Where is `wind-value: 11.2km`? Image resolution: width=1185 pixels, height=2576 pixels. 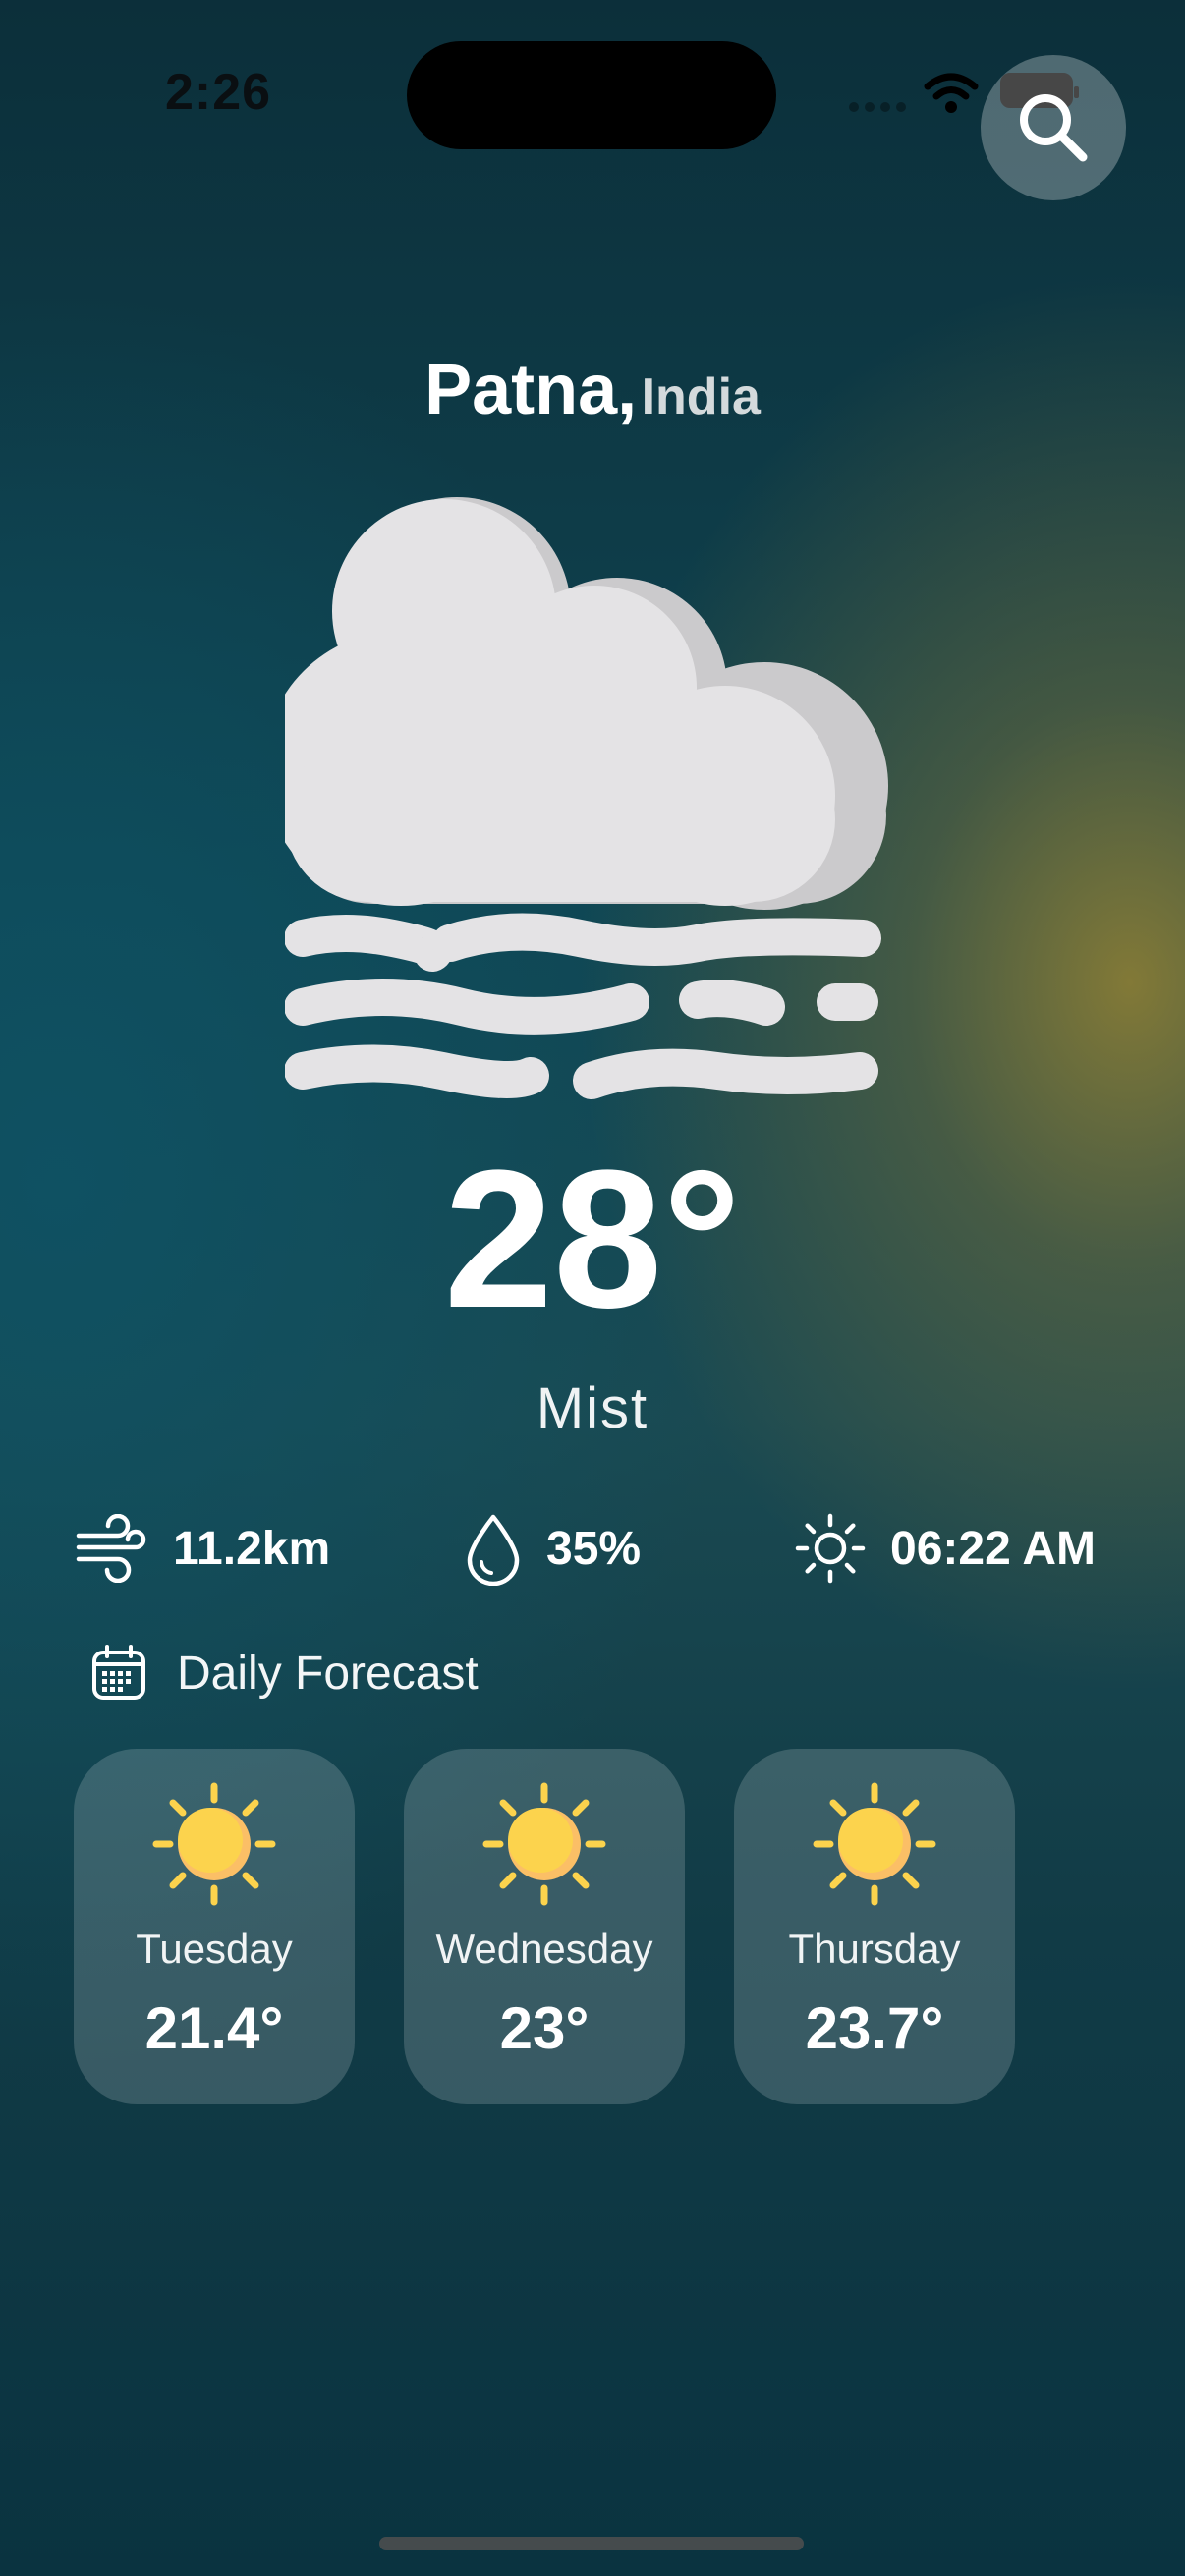 wind-value: 11.2km is located at coordinates (252, 1548).